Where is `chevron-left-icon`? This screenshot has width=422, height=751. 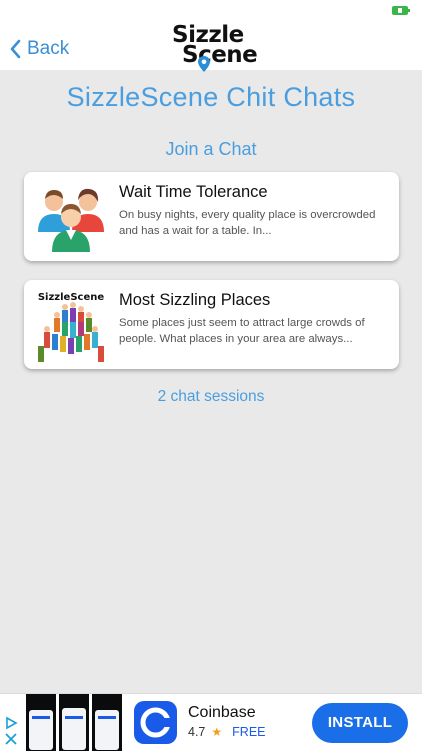
chevron-left-icon is located at coordinates (15, 49).